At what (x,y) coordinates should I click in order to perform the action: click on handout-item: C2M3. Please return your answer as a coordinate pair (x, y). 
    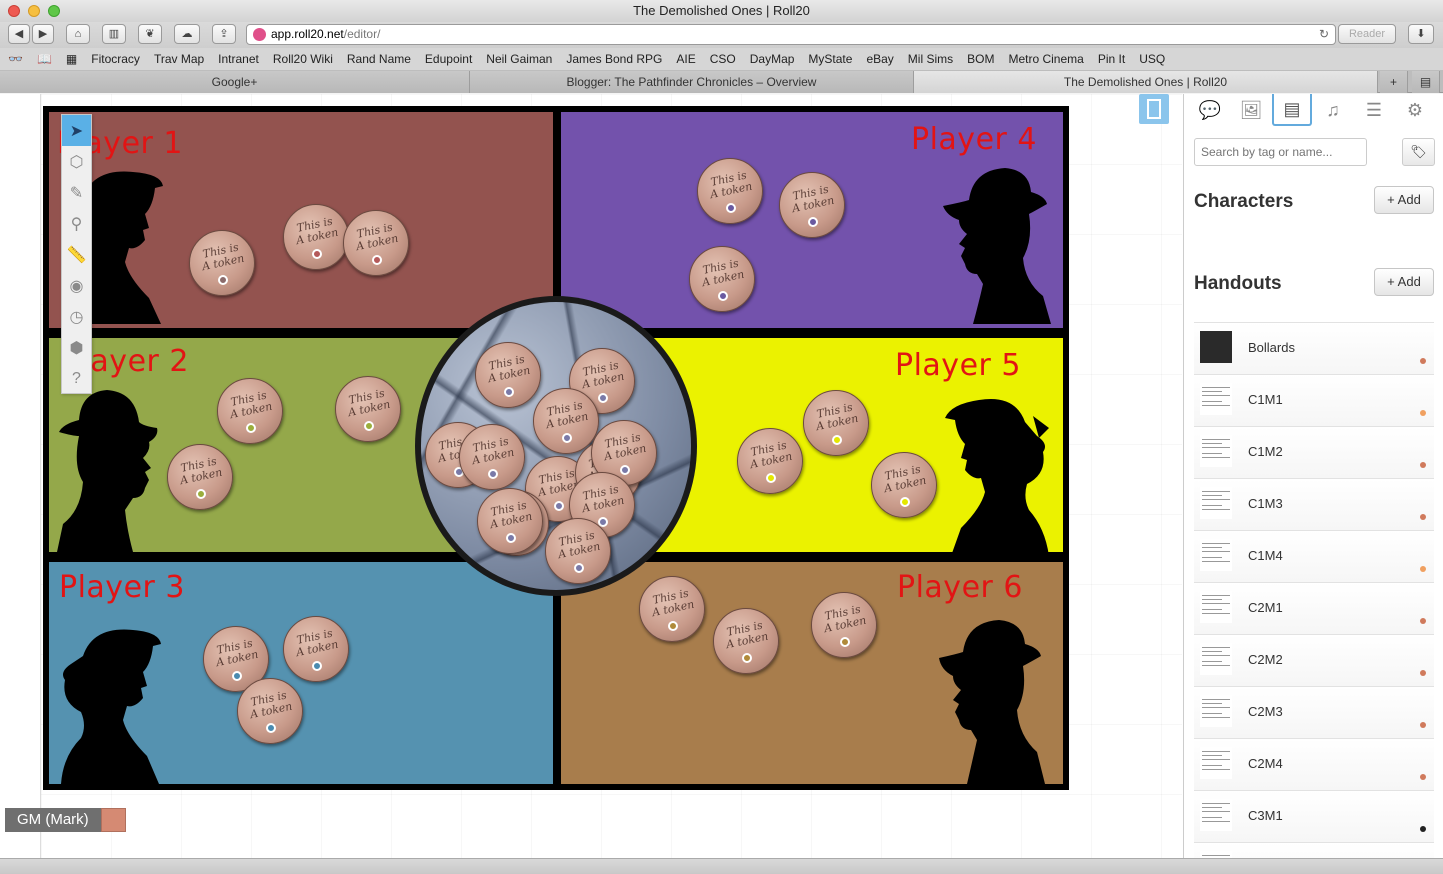
    Looking at the image, I should click on (1314, 712).